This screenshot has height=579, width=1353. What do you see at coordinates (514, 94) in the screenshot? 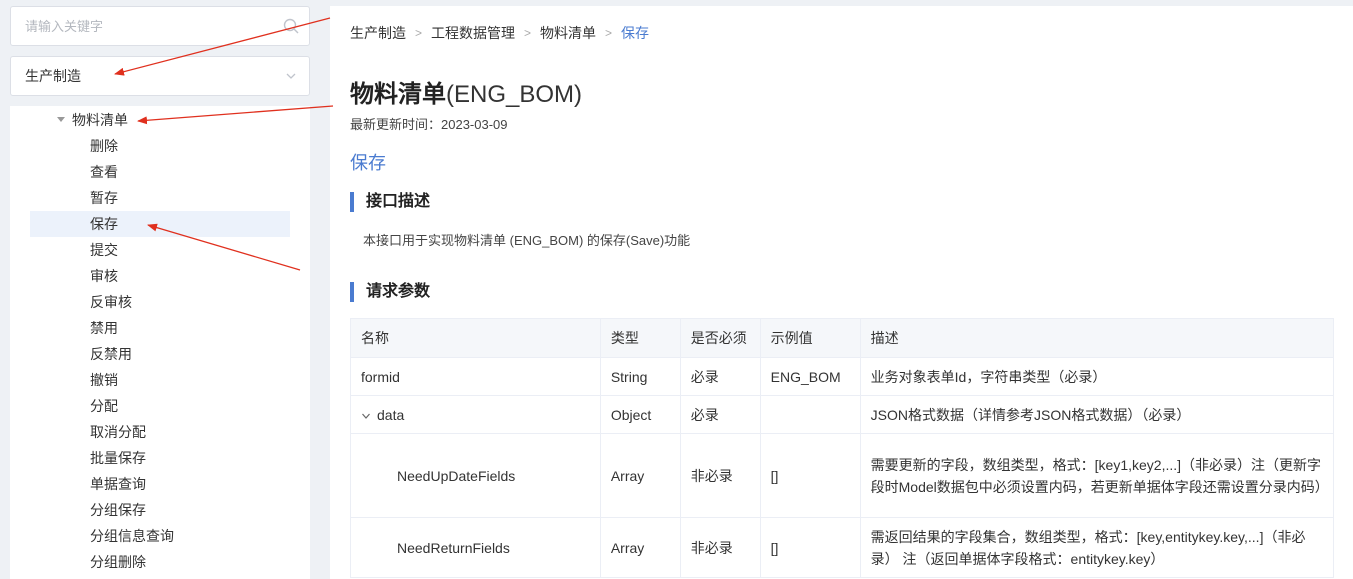
I see `page-title-code: (ENG_BOM)` at bounding box center [514, 94].